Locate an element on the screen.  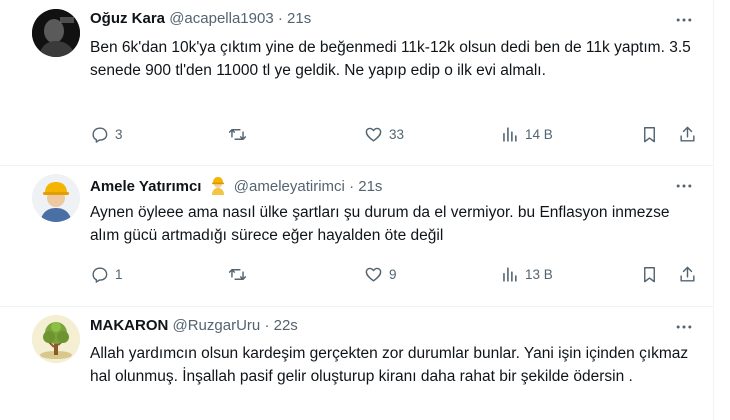
tweet-header: MAKARON @RuzgarUru · 22s is located at coordinates (194, 326).